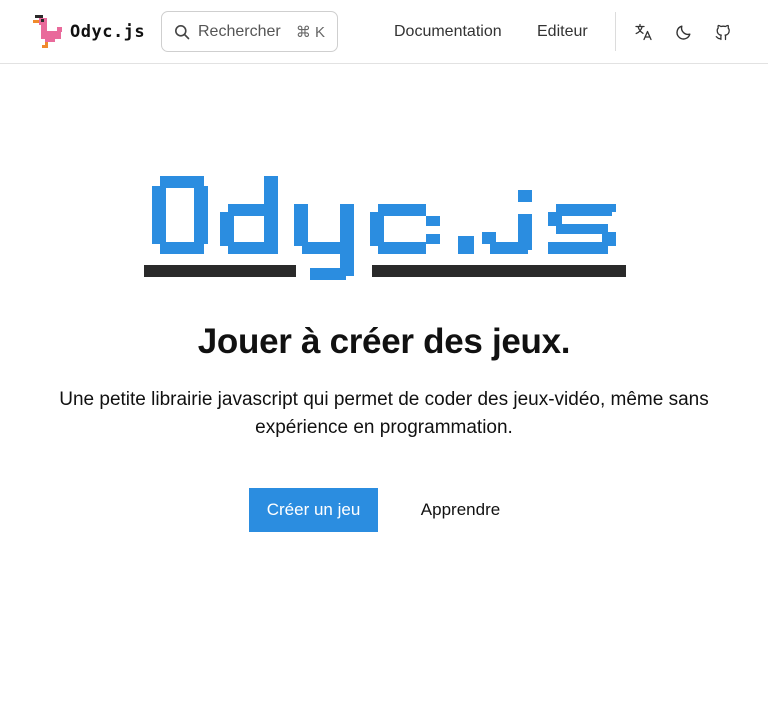 This screenshot has width=768, height=709. I want to click on moon-icon, so click(683, 32).